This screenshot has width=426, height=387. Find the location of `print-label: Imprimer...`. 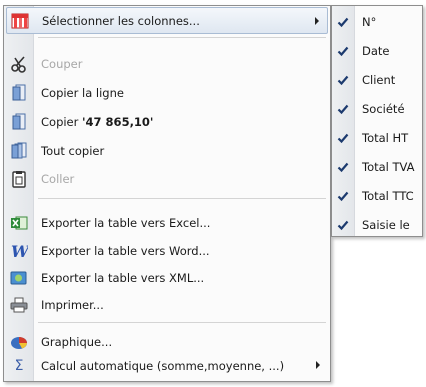

print-label: Imprimer... is located at coordinates (72, 304).